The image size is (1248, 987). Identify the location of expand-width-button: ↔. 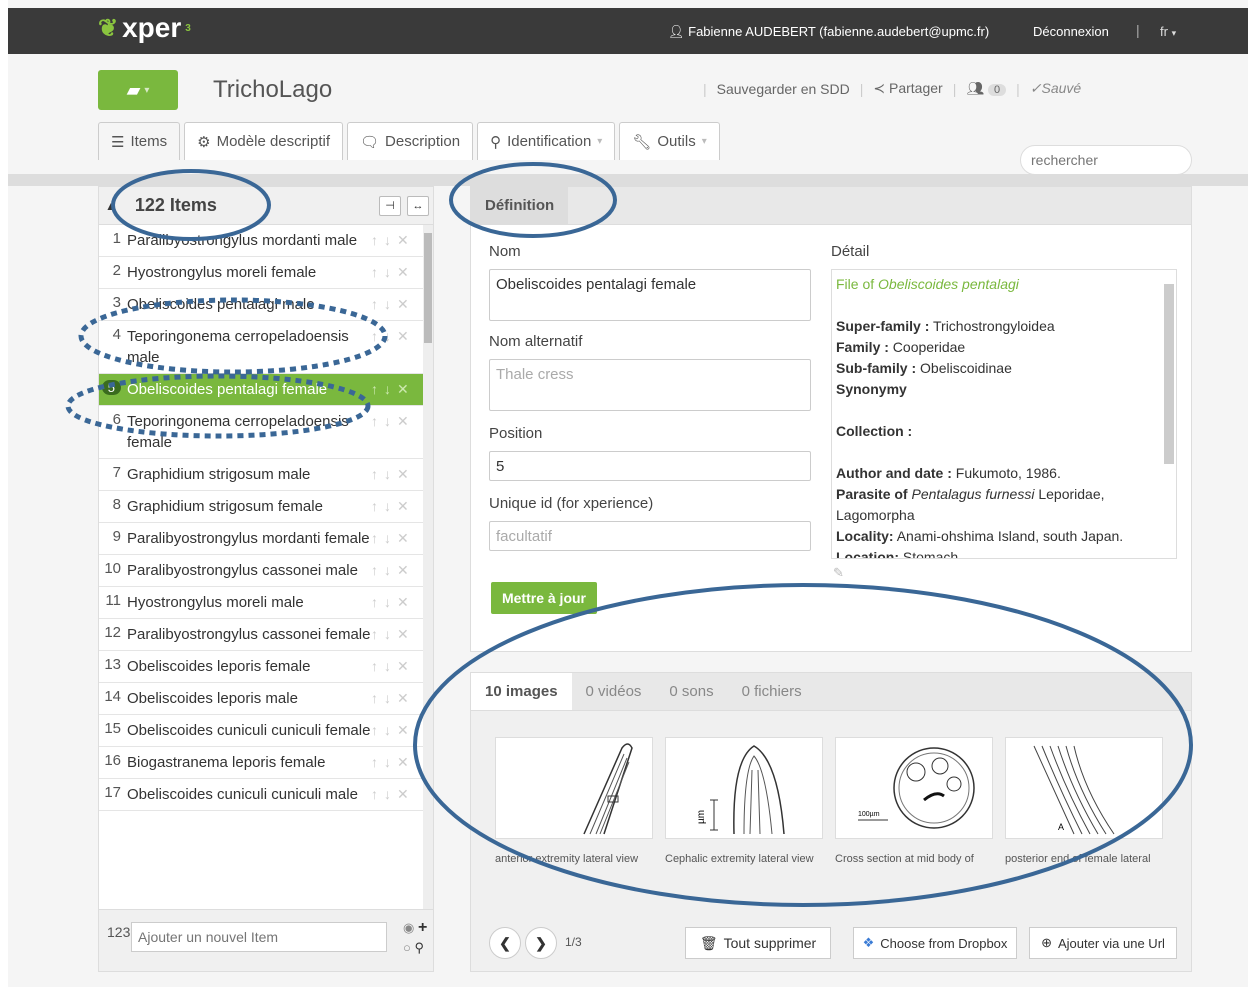
(418, 205).